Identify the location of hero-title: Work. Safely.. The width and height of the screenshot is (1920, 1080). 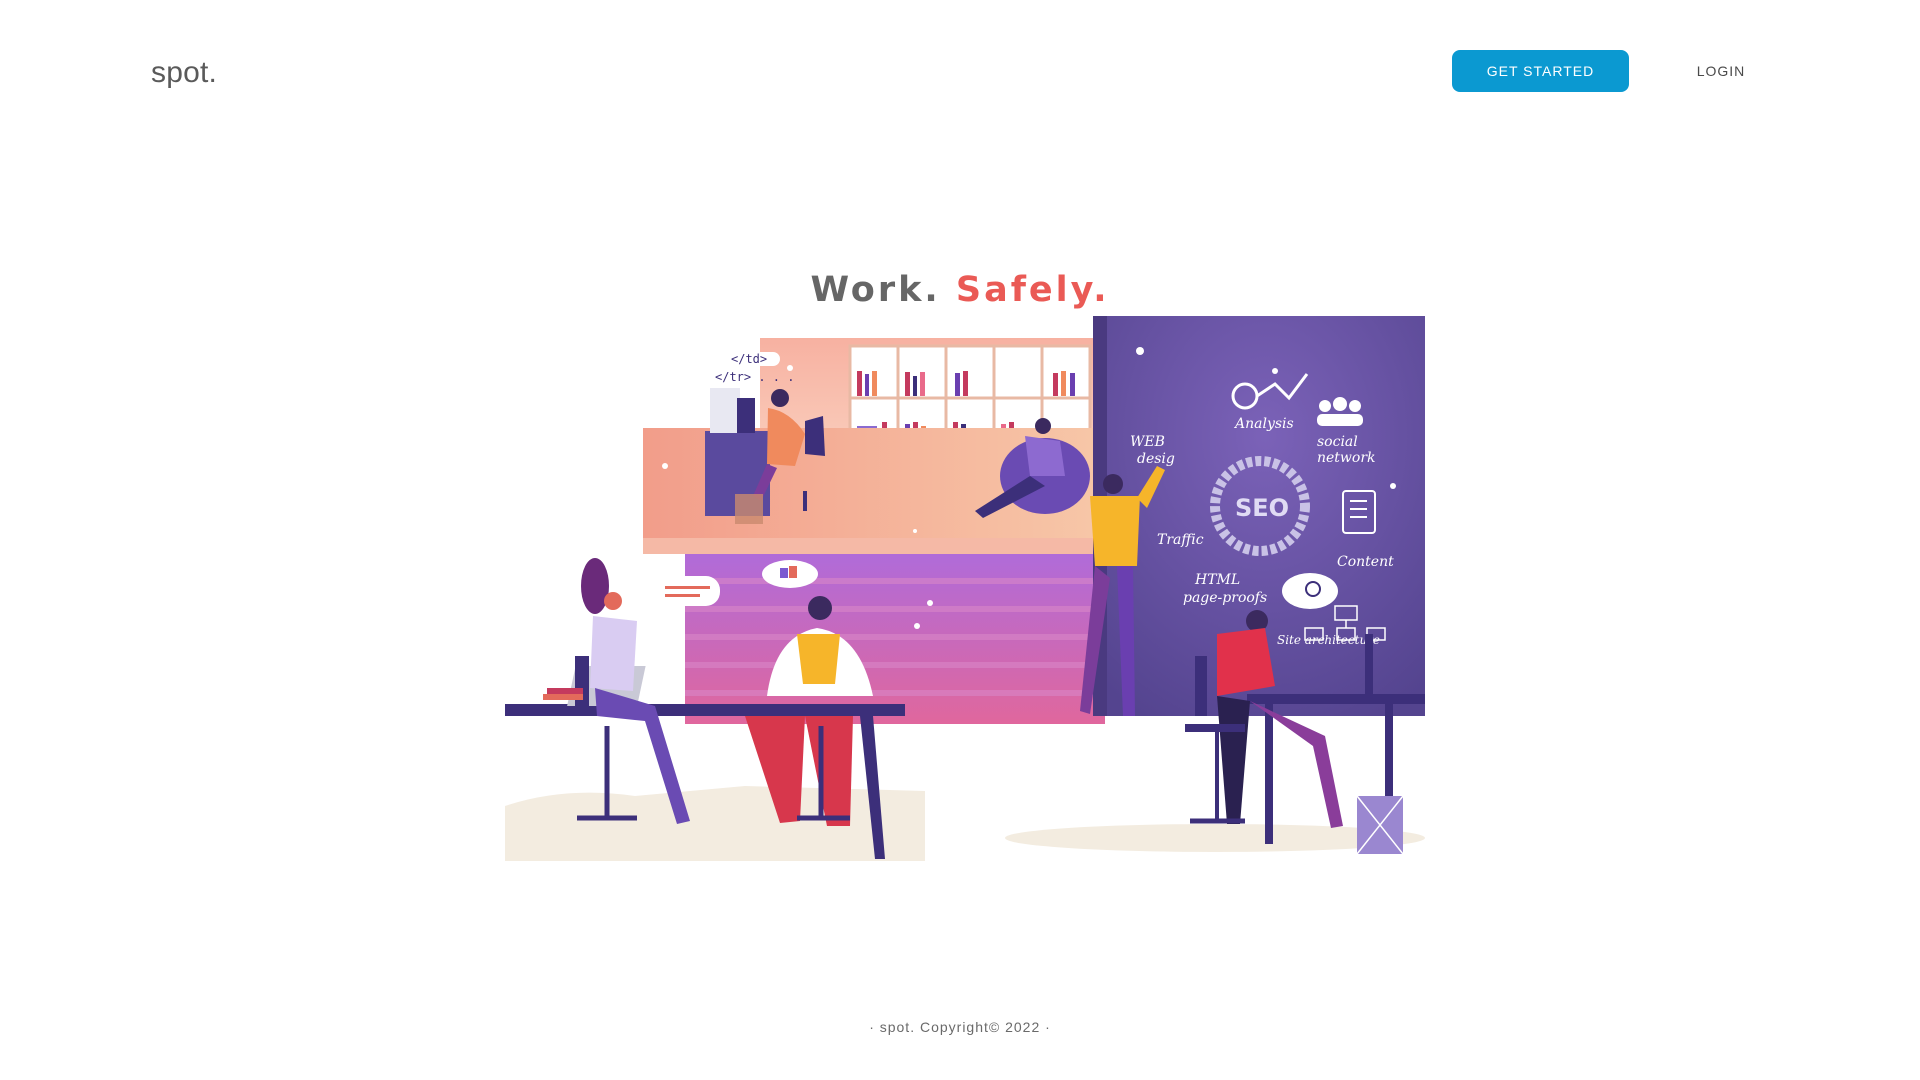
(960, 290).